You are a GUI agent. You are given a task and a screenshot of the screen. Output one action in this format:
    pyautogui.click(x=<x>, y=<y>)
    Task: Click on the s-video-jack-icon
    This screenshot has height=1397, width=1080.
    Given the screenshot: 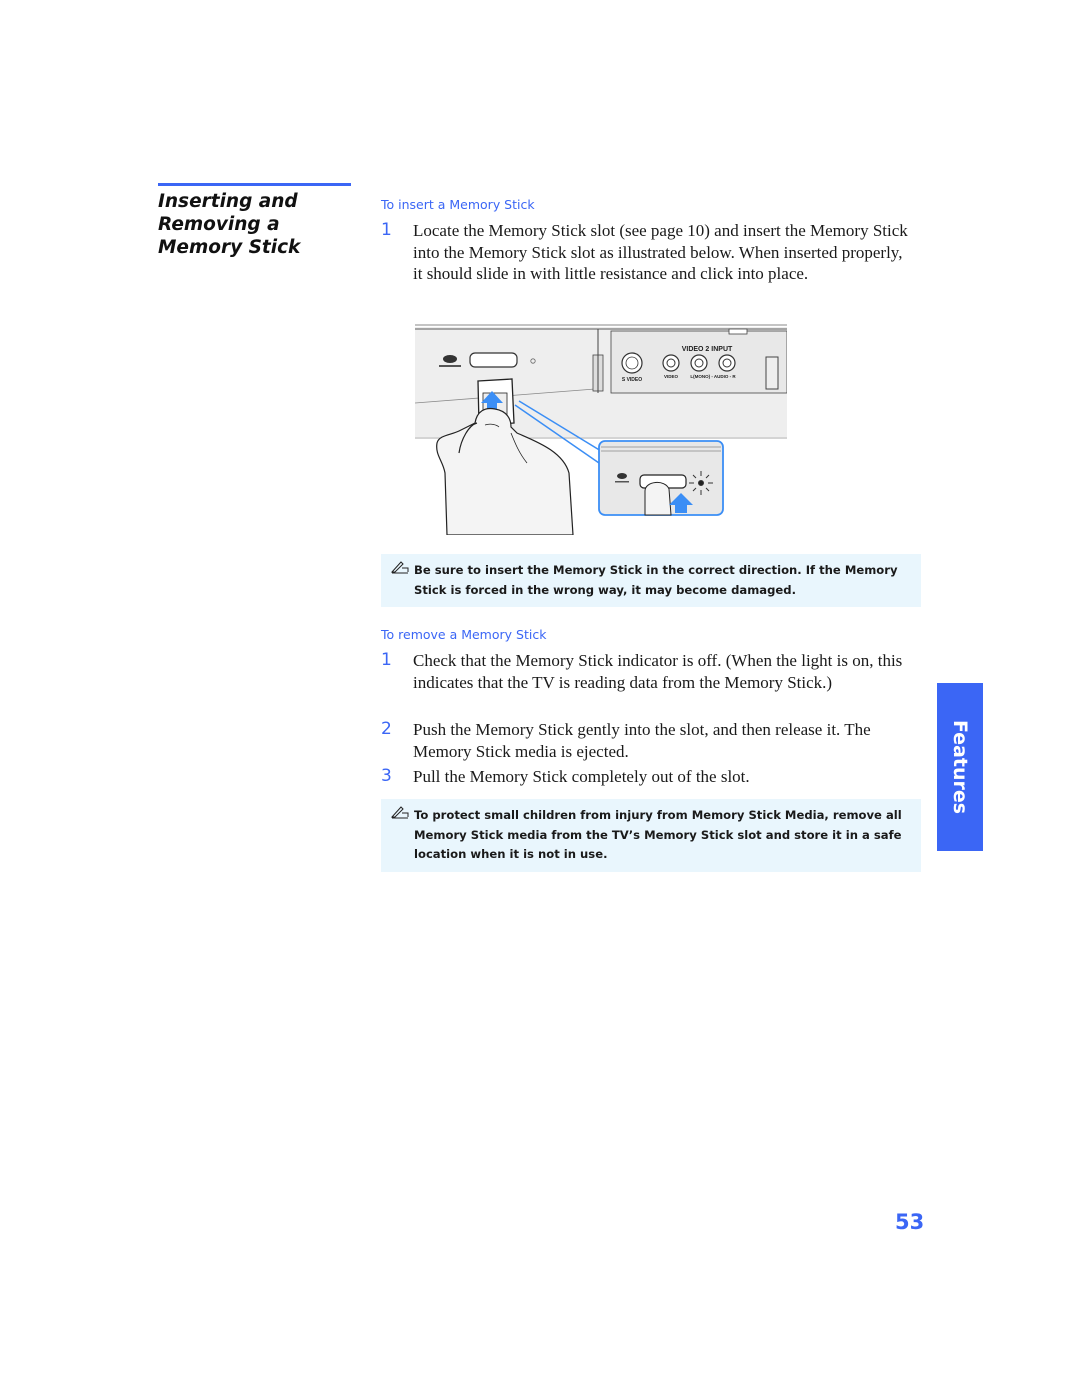 What is the action you would take?
    pyautogui.click(x=632, y=363)
    